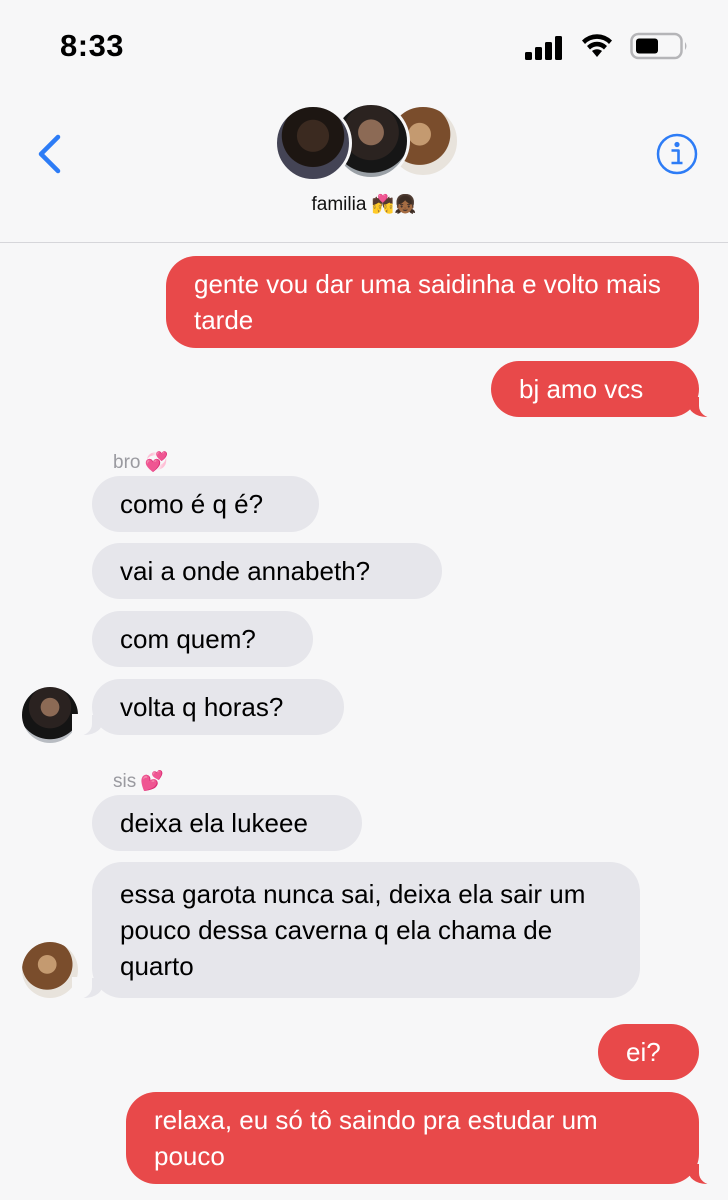 Image resolution: width=728 pixels, height=1200 pixels. I want to click on message-text: volta q horas?, so click(202, 707).